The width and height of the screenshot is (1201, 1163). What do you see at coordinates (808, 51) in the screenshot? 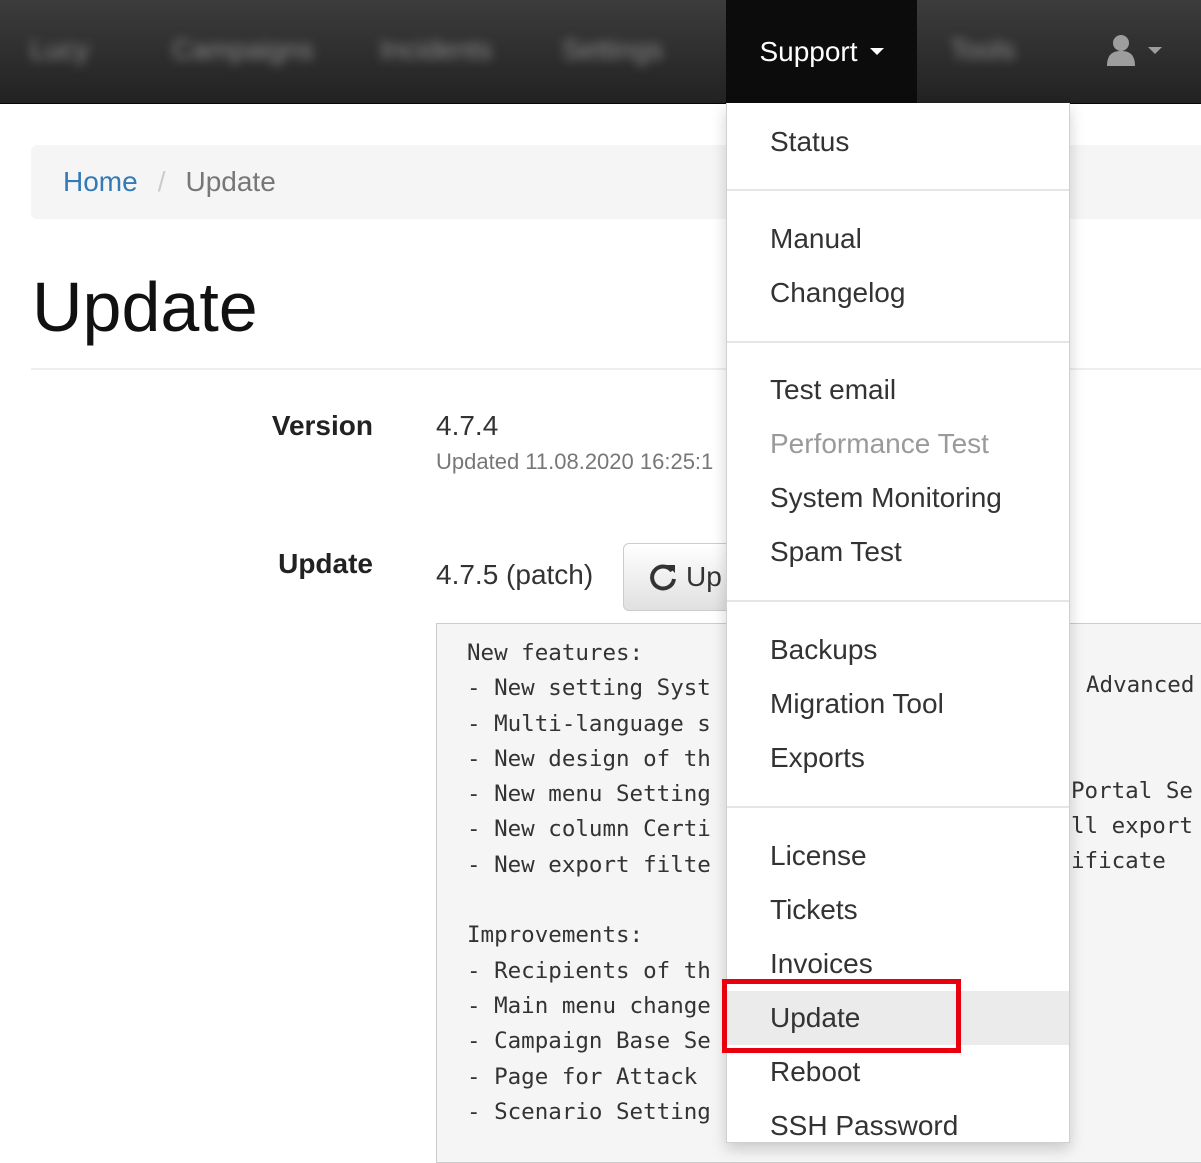
I see `support-label: Support` at bounding box center [808, 51].